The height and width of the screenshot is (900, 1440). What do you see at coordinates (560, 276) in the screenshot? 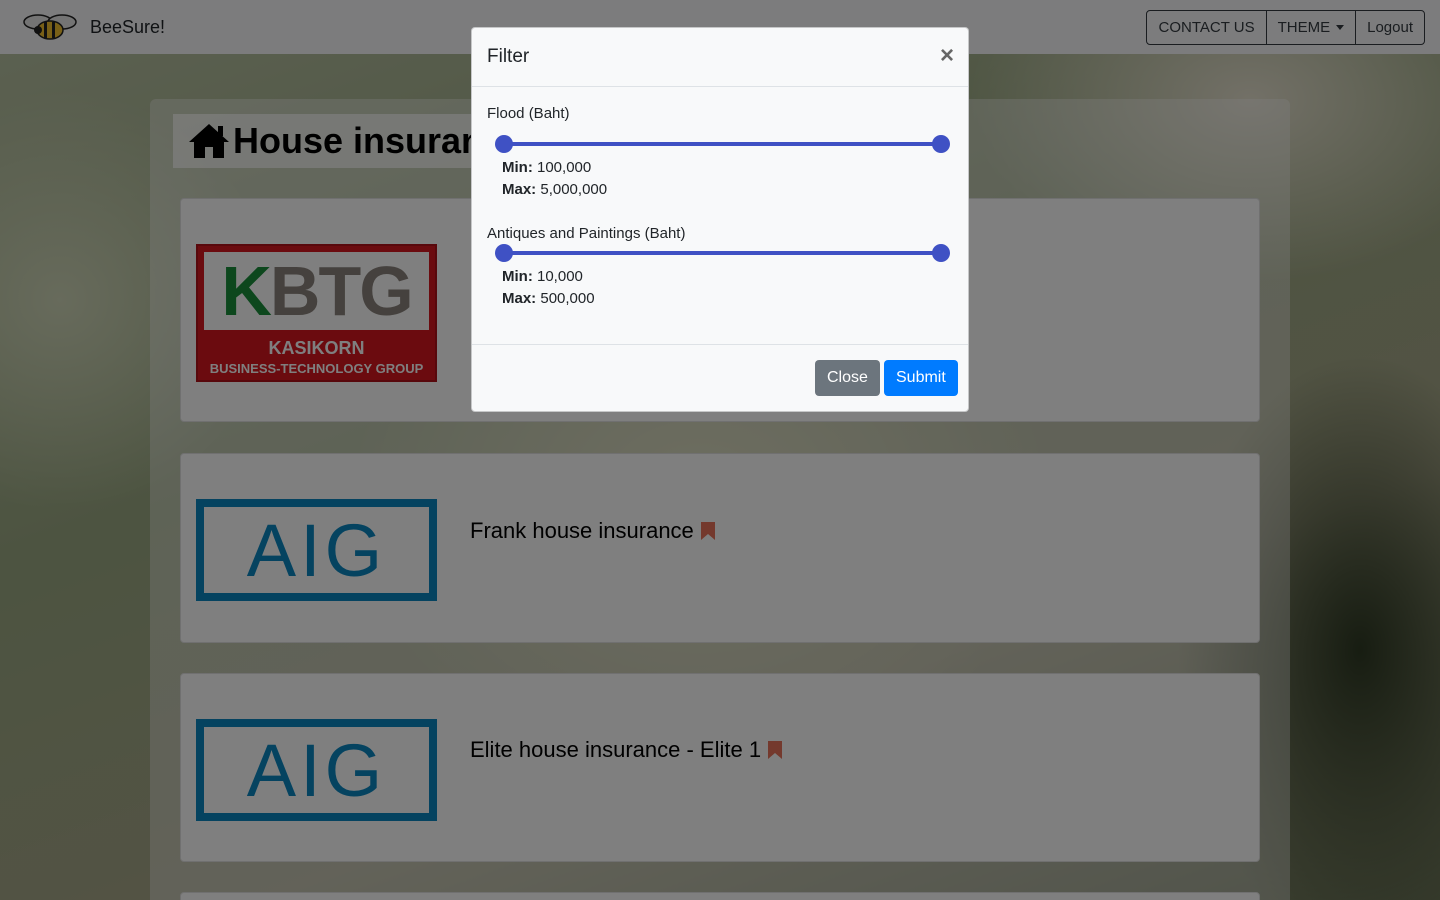
I see `min-value: 10,000` at bounding box center [560, 276].